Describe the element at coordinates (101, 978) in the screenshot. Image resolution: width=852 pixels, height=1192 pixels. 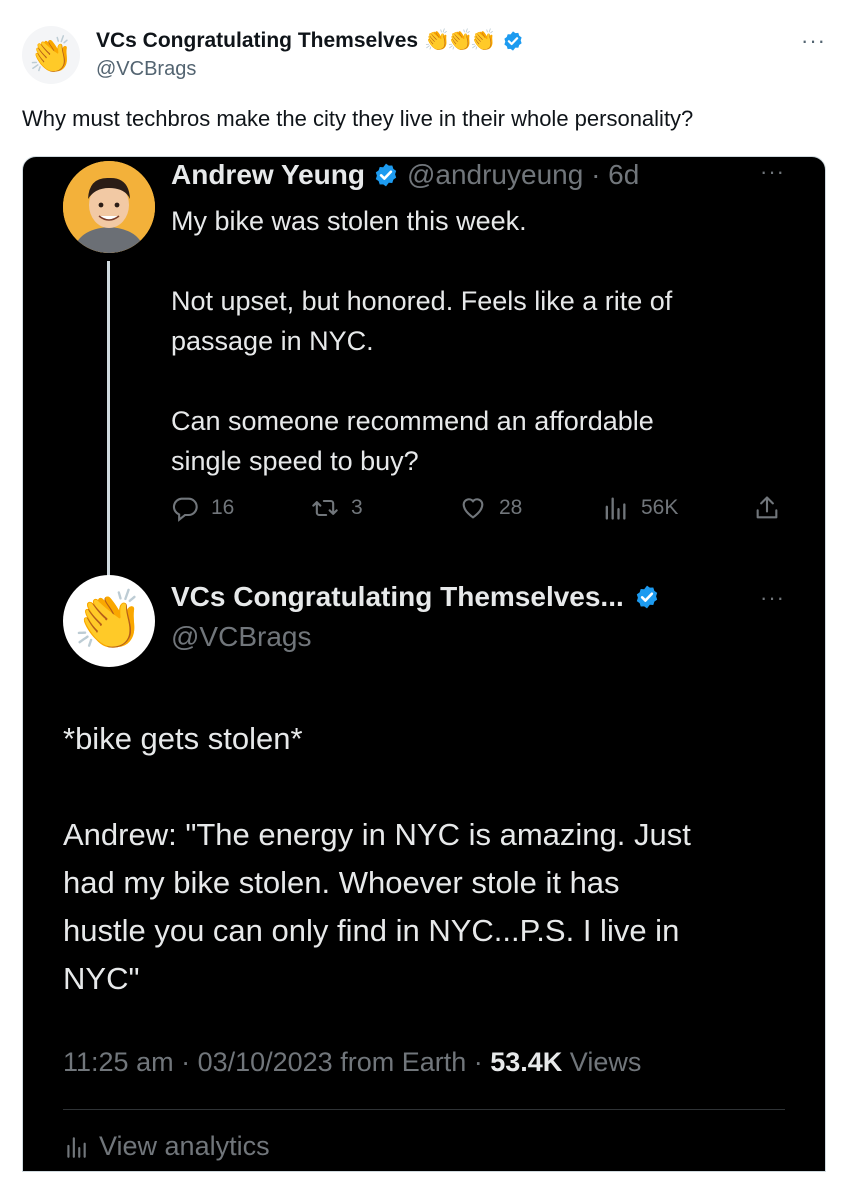
I see `tweet-line: NYC"` at that location.